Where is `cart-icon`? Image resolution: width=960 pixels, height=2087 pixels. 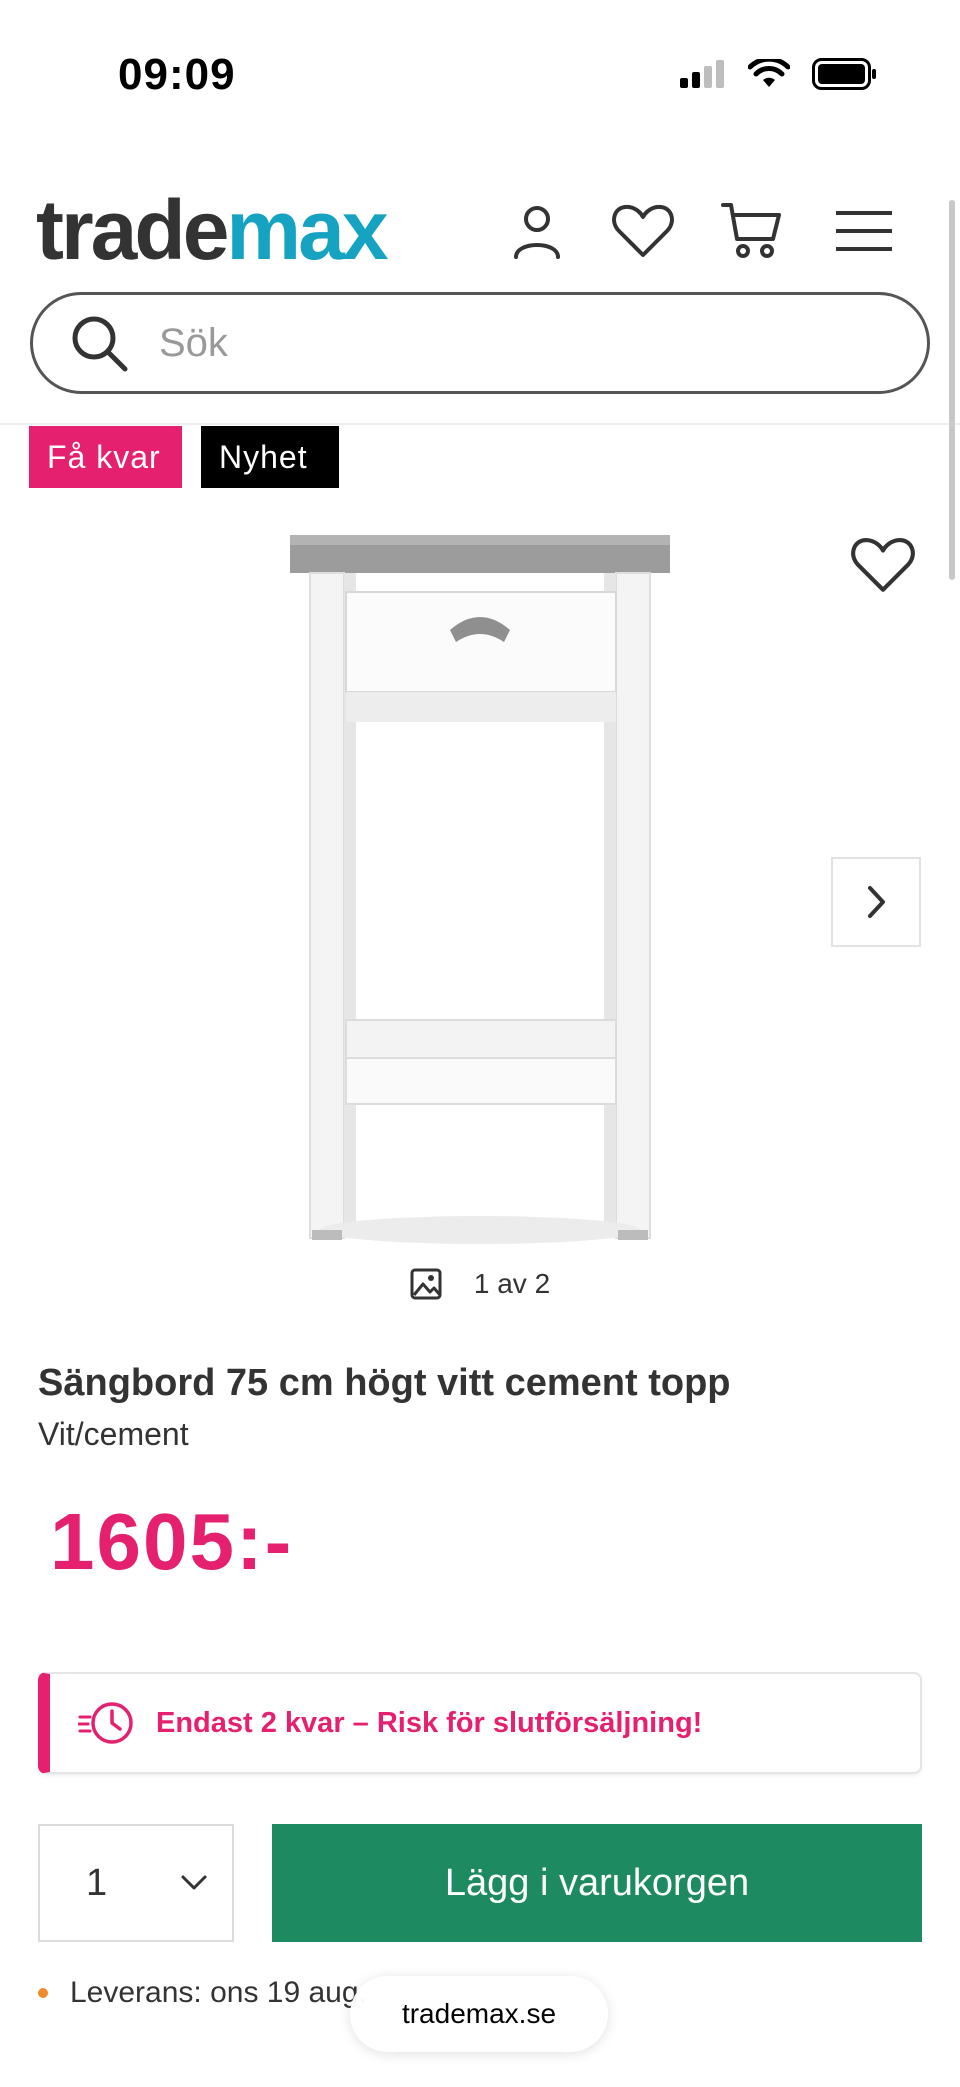 cart-icon is located at coordinates (751, 231).